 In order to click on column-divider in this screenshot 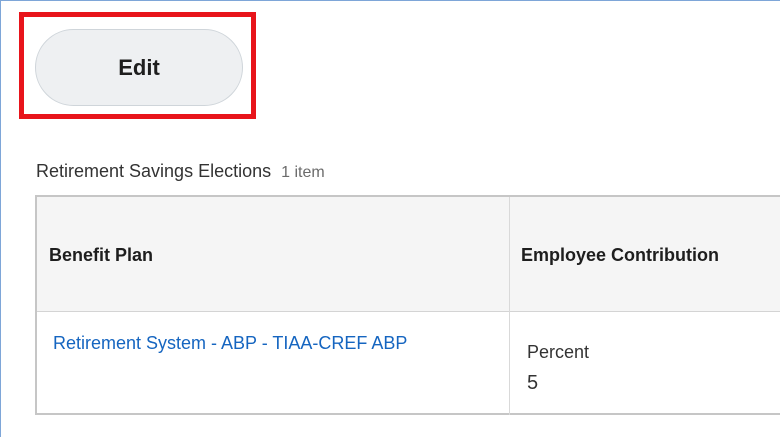, I will do `click(509, 306)`.